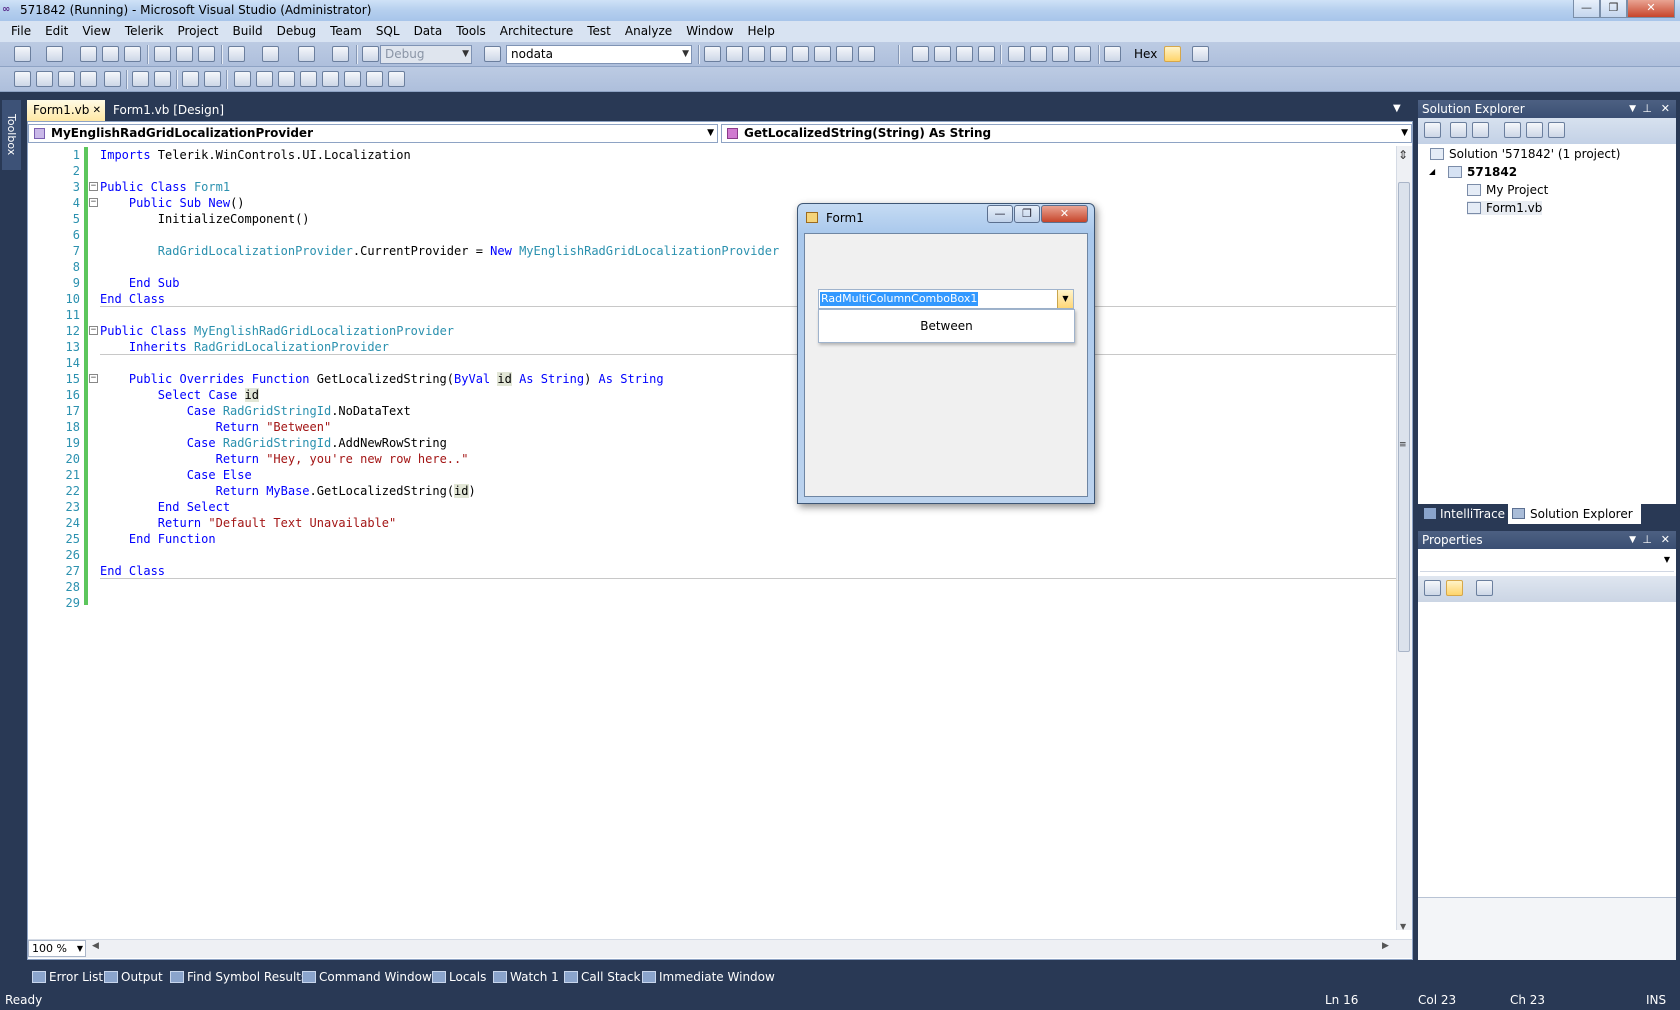 The image size is (1680, 1010). Describe the element at coordinates (986, 54) in the screenshot. I see `restart-icon` at that location.